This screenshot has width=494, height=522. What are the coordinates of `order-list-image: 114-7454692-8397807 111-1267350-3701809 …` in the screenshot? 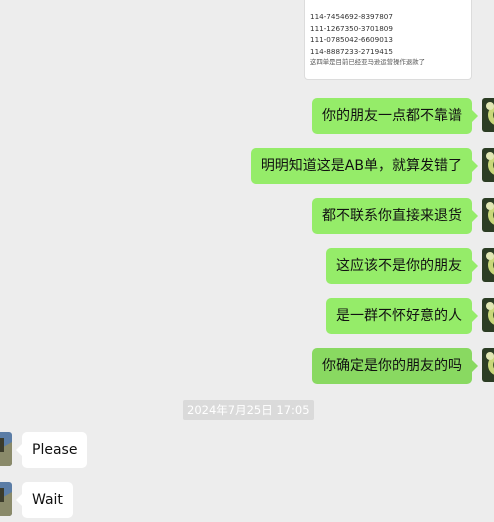 It's located at (375, 41).